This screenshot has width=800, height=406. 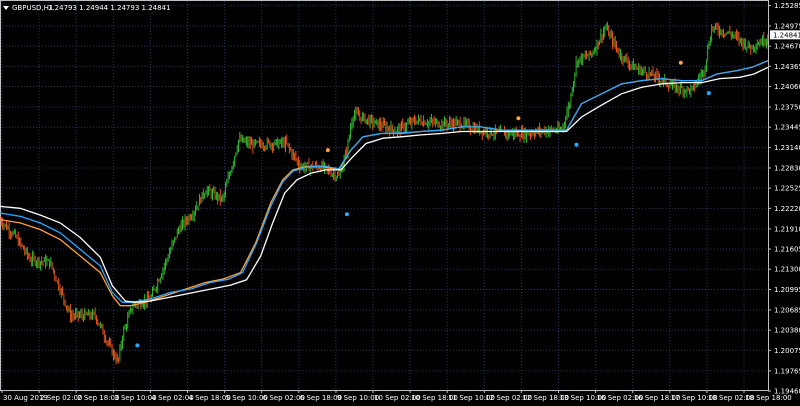 I want to click on y-tick-label: 1.24670, so click(x=787, y=47).